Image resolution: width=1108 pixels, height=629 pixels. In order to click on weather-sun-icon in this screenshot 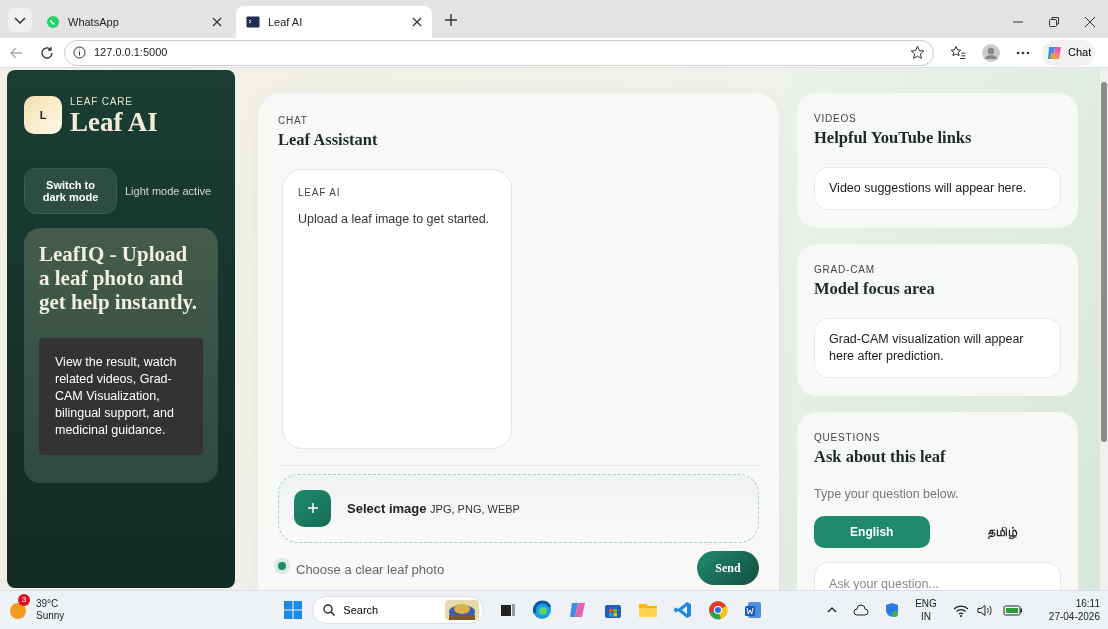, I will do `click(18, 610)`.